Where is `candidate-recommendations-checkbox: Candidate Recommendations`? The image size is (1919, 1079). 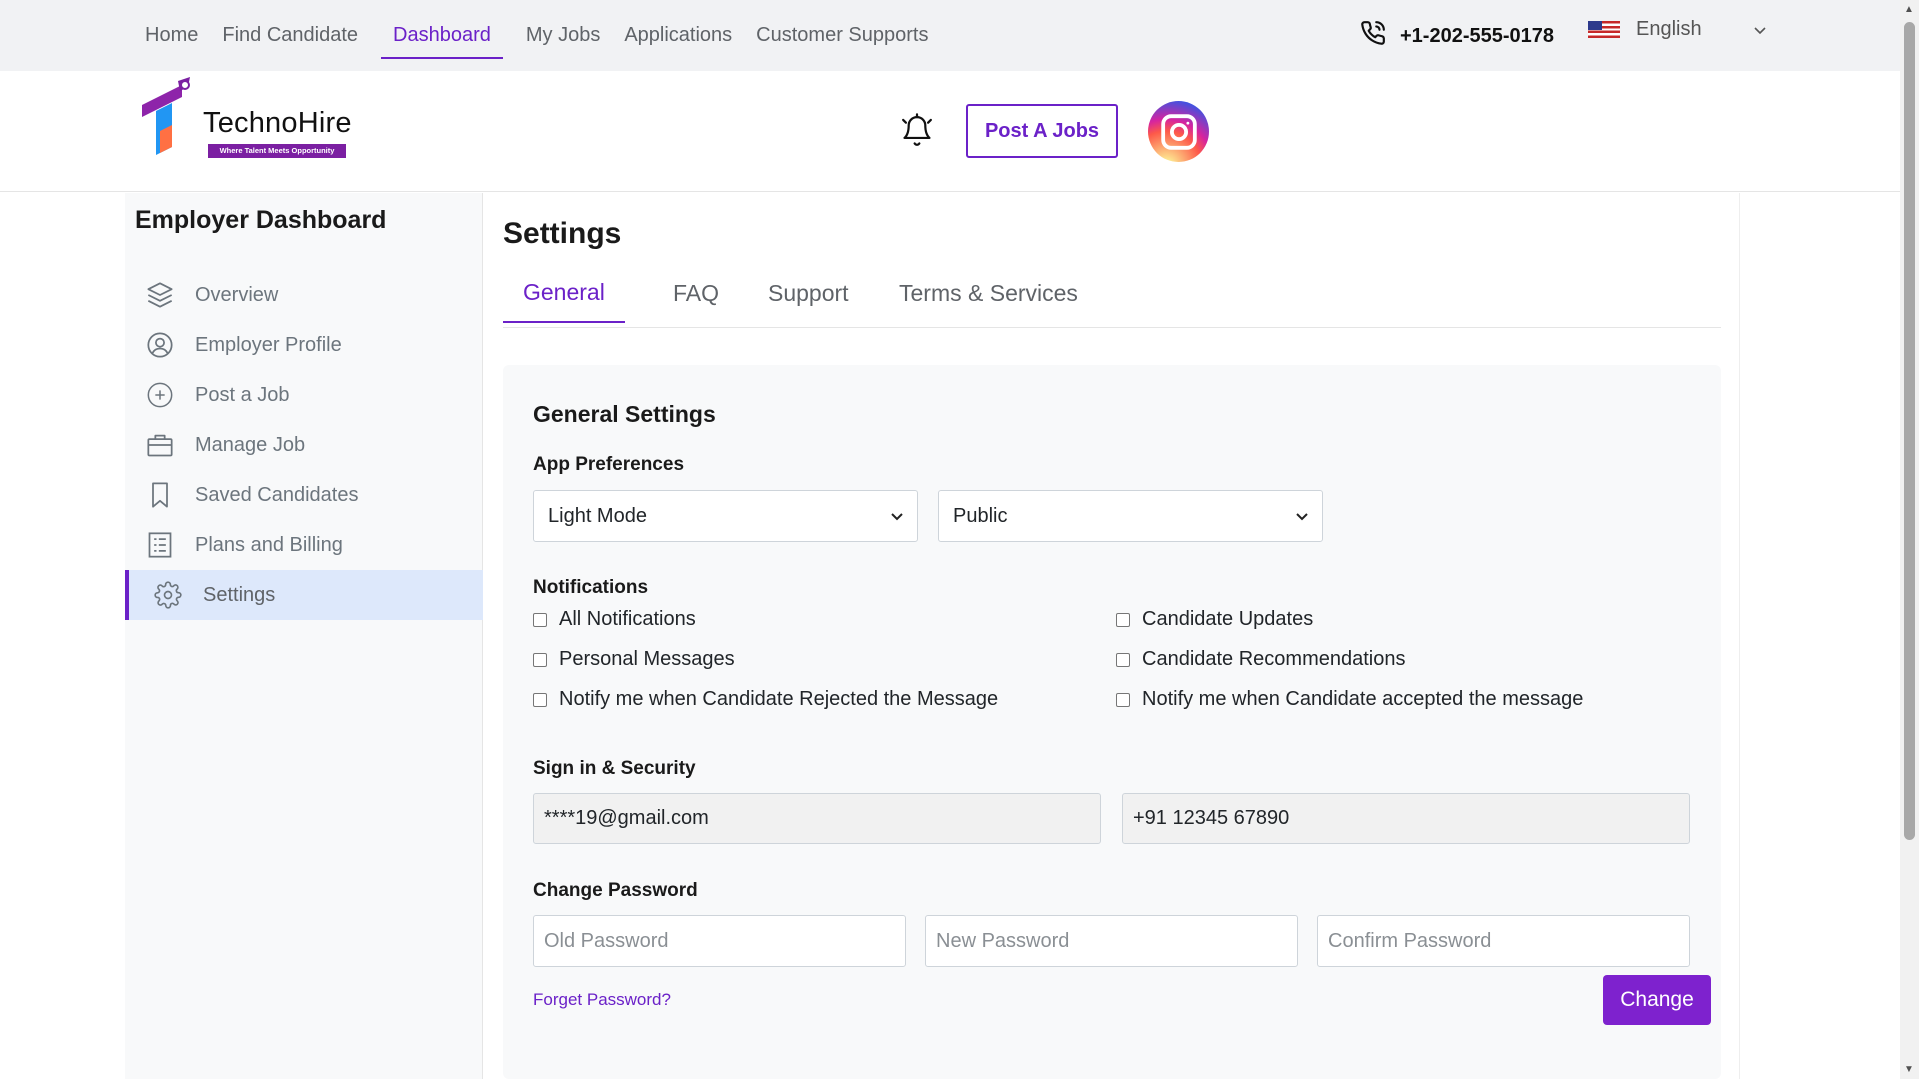
candidate-recommendations-checkbox: Candidate Recommendations is located at coordinates (1261, 659).